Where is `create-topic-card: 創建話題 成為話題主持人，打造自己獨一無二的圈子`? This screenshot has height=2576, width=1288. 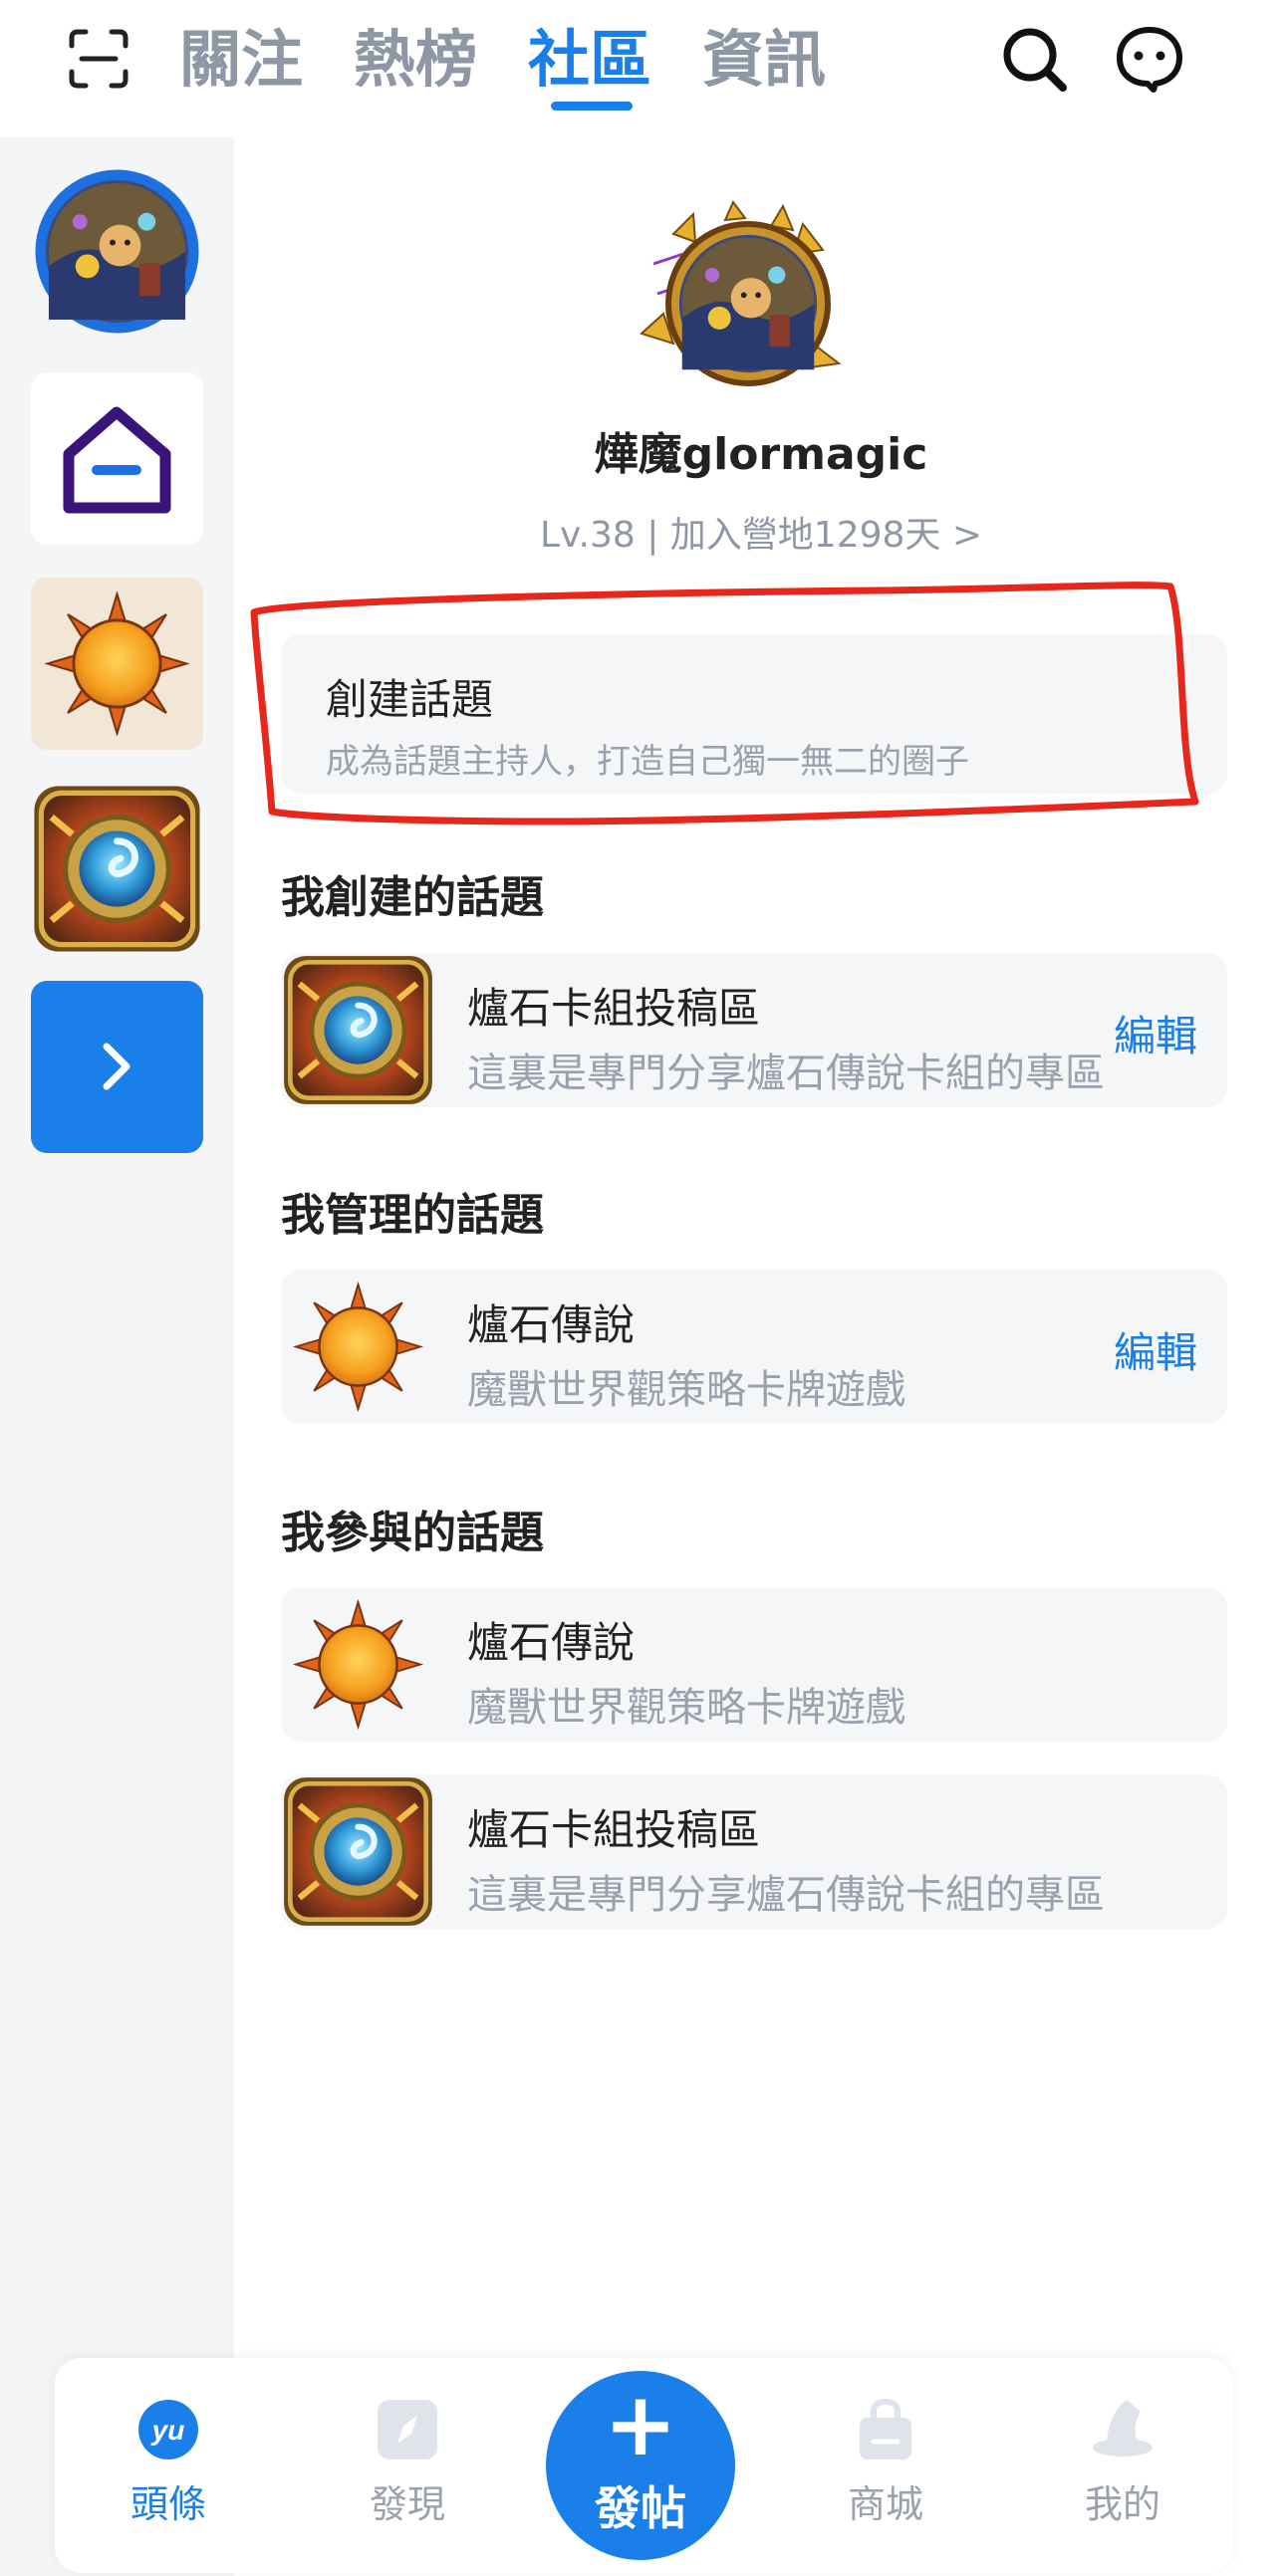 create-topic-card: 創建話題 成為話題主持人，打造自己獨一無二的圈子 is located at coordinates (754, 714).